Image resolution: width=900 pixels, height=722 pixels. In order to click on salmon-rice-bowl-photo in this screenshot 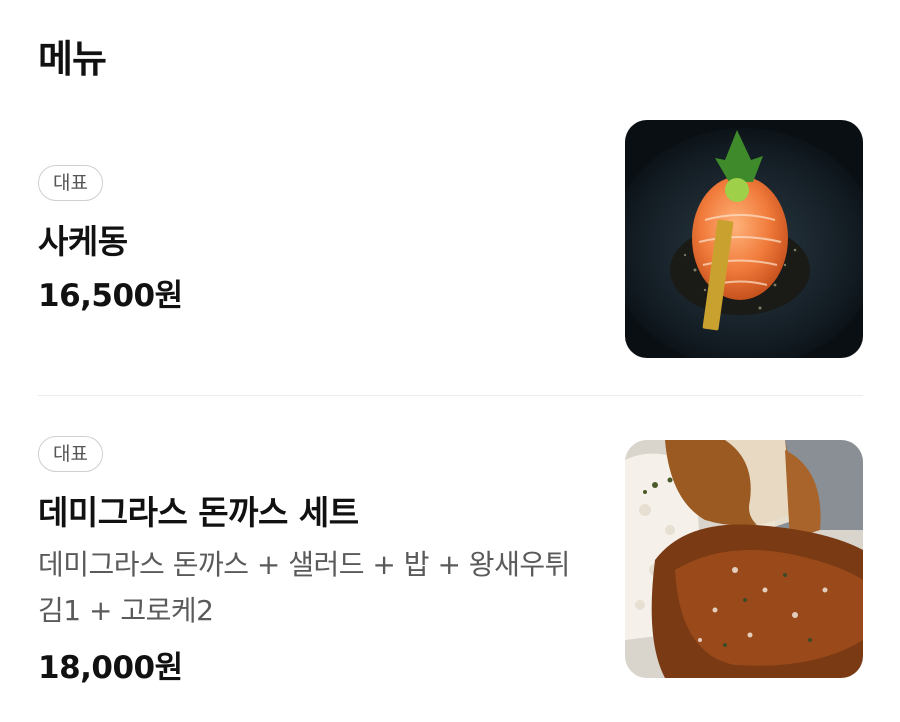, I will do `click(744, 239)`.